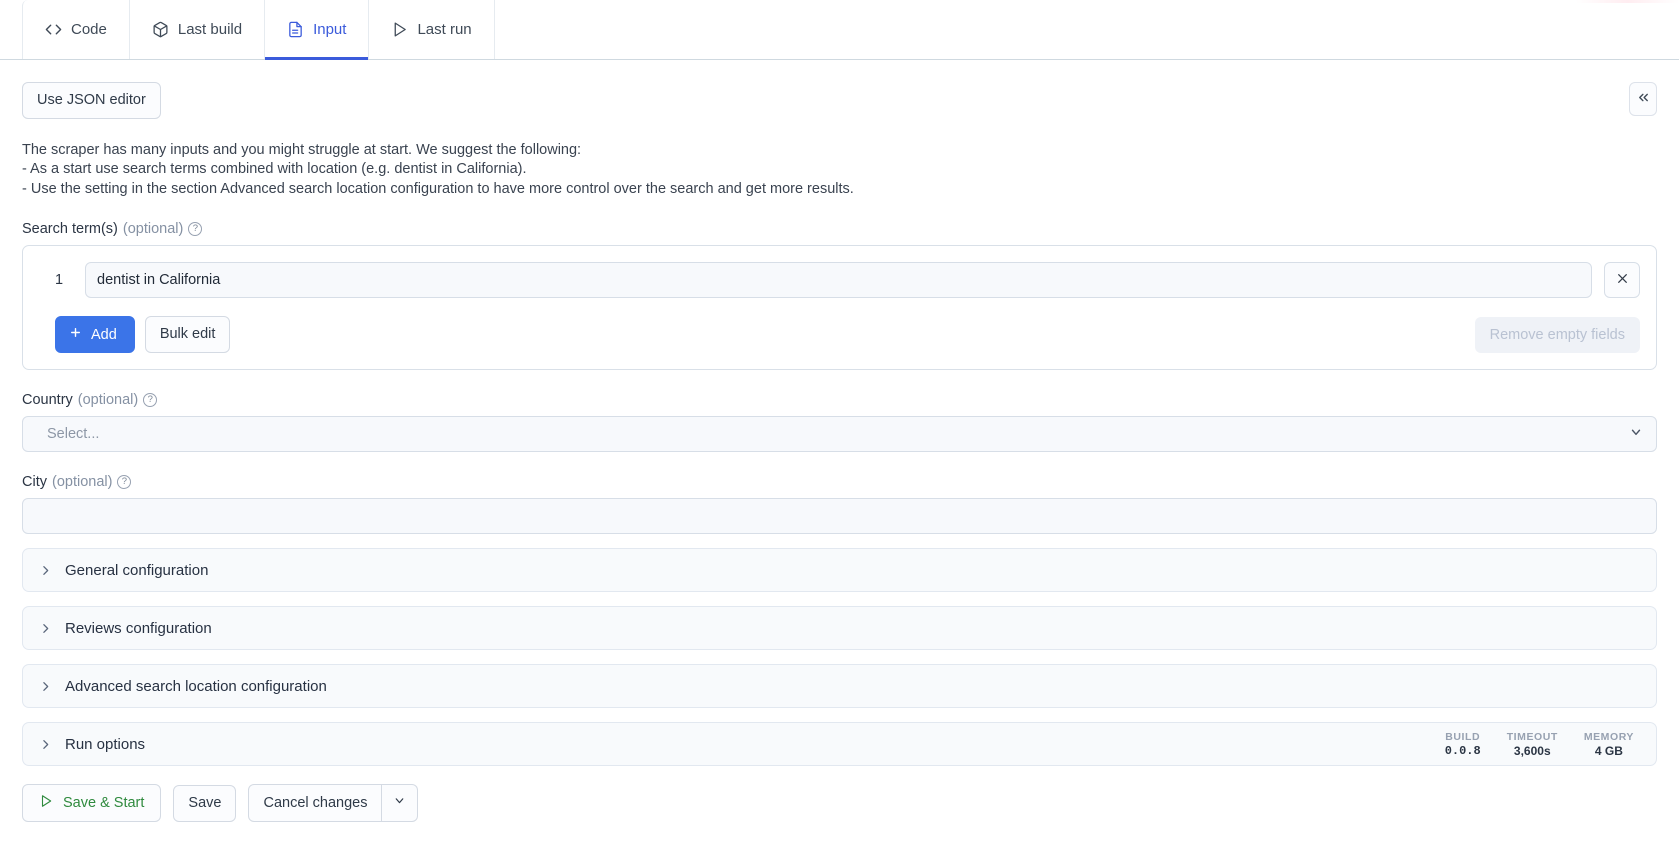 The image size is (1679, 844). What do you see at coordinates (839, 335) in the screenshot?
I see `array-editor-actions: Add Bulk edit Remove empty fields` at bounding box center [839, 335].